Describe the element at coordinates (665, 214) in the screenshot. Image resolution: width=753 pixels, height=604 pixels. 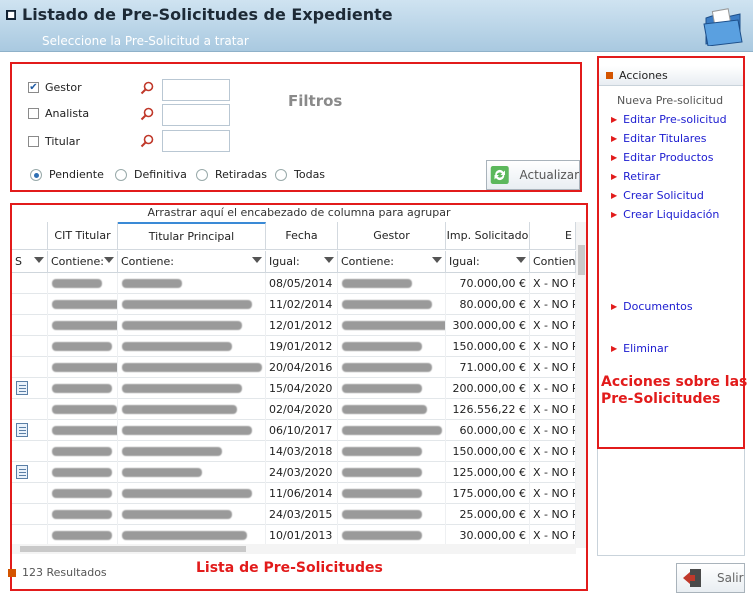
I see `action-crear-liquidacion: ▶ Crear Liquidación` at that location.